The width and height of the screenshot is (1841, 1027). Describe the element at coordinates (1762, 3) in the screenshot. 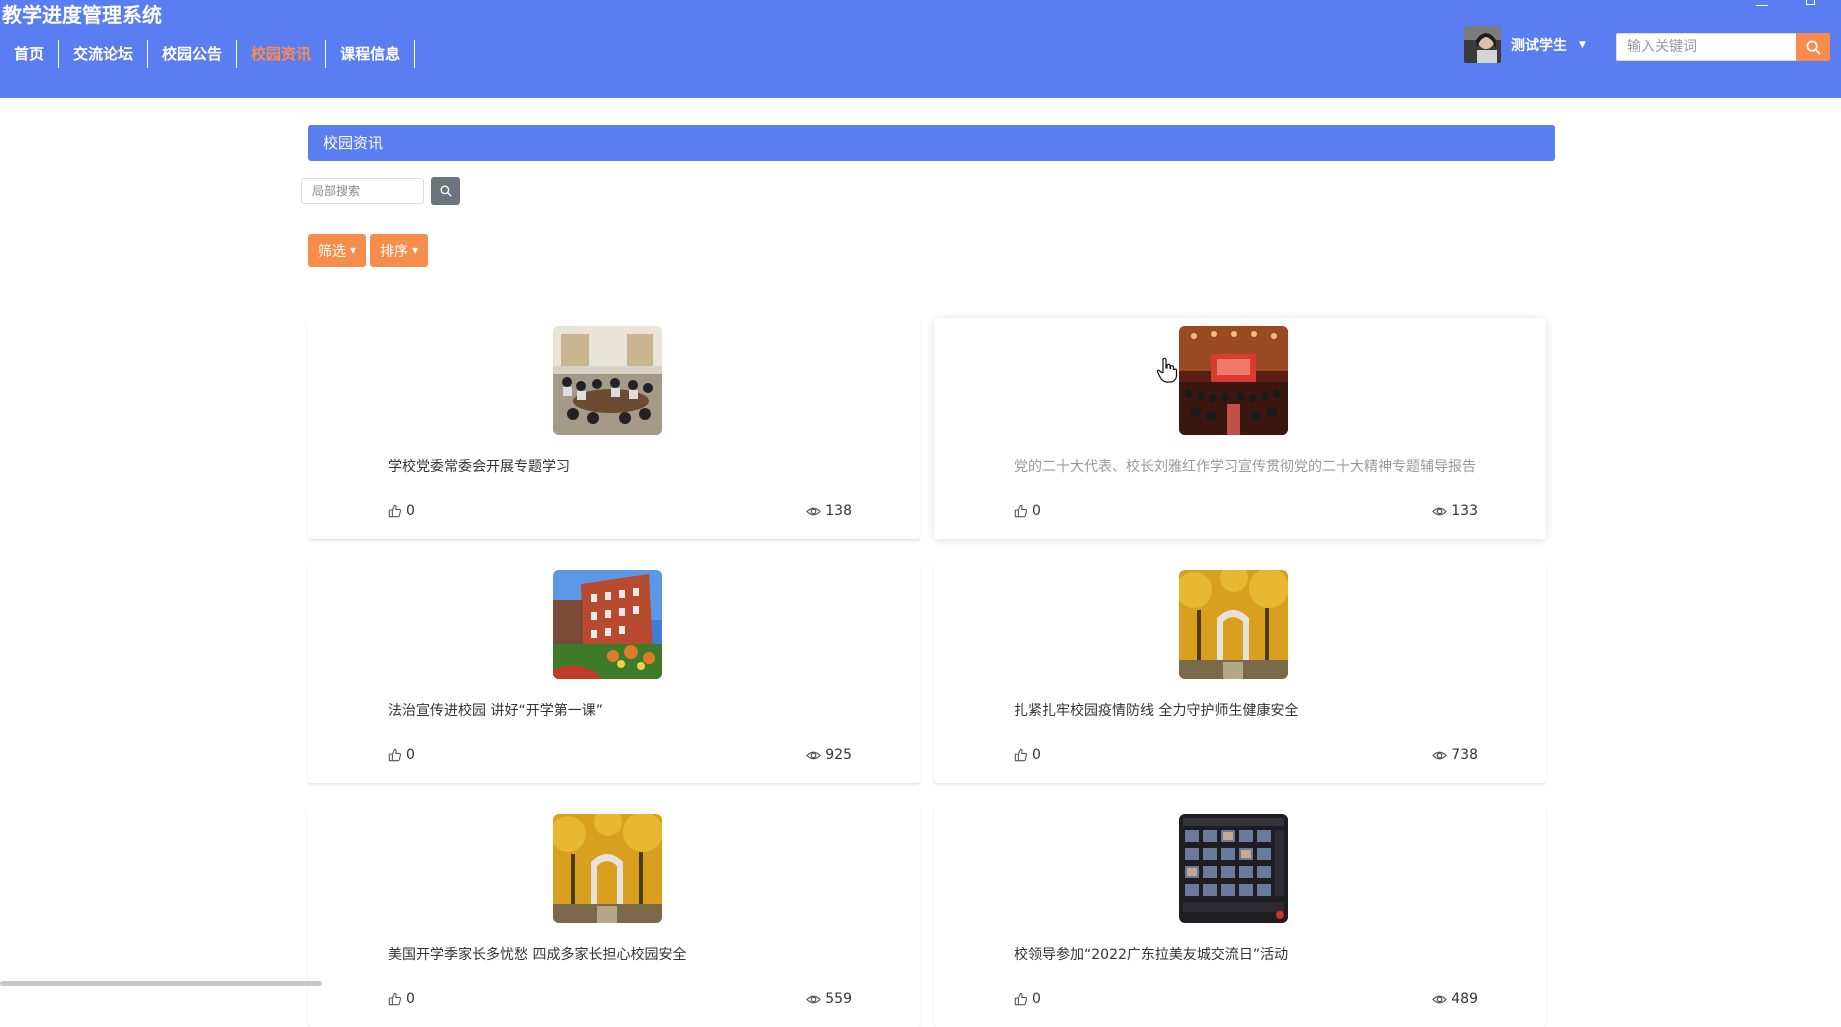

I see `minimize-icon` at that location.